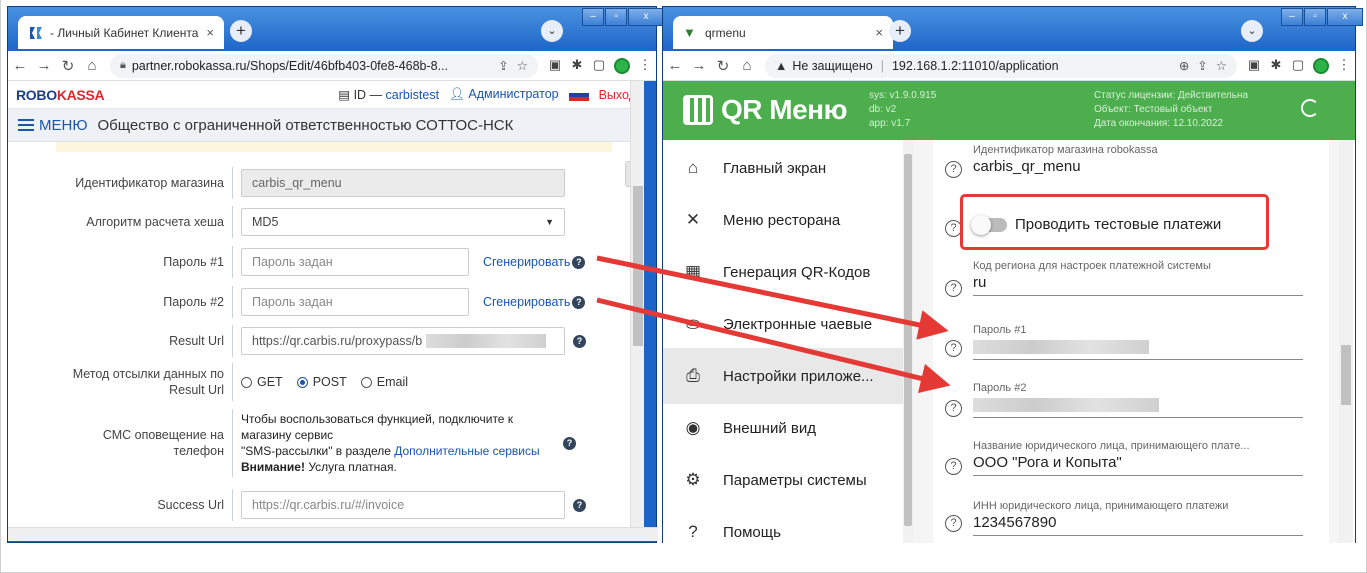 This screenshot has width=1367, height=573. Describe the element at coordinates (1138, 400) in the screenshot. I see `password2-field: Пароль #2` at that location.